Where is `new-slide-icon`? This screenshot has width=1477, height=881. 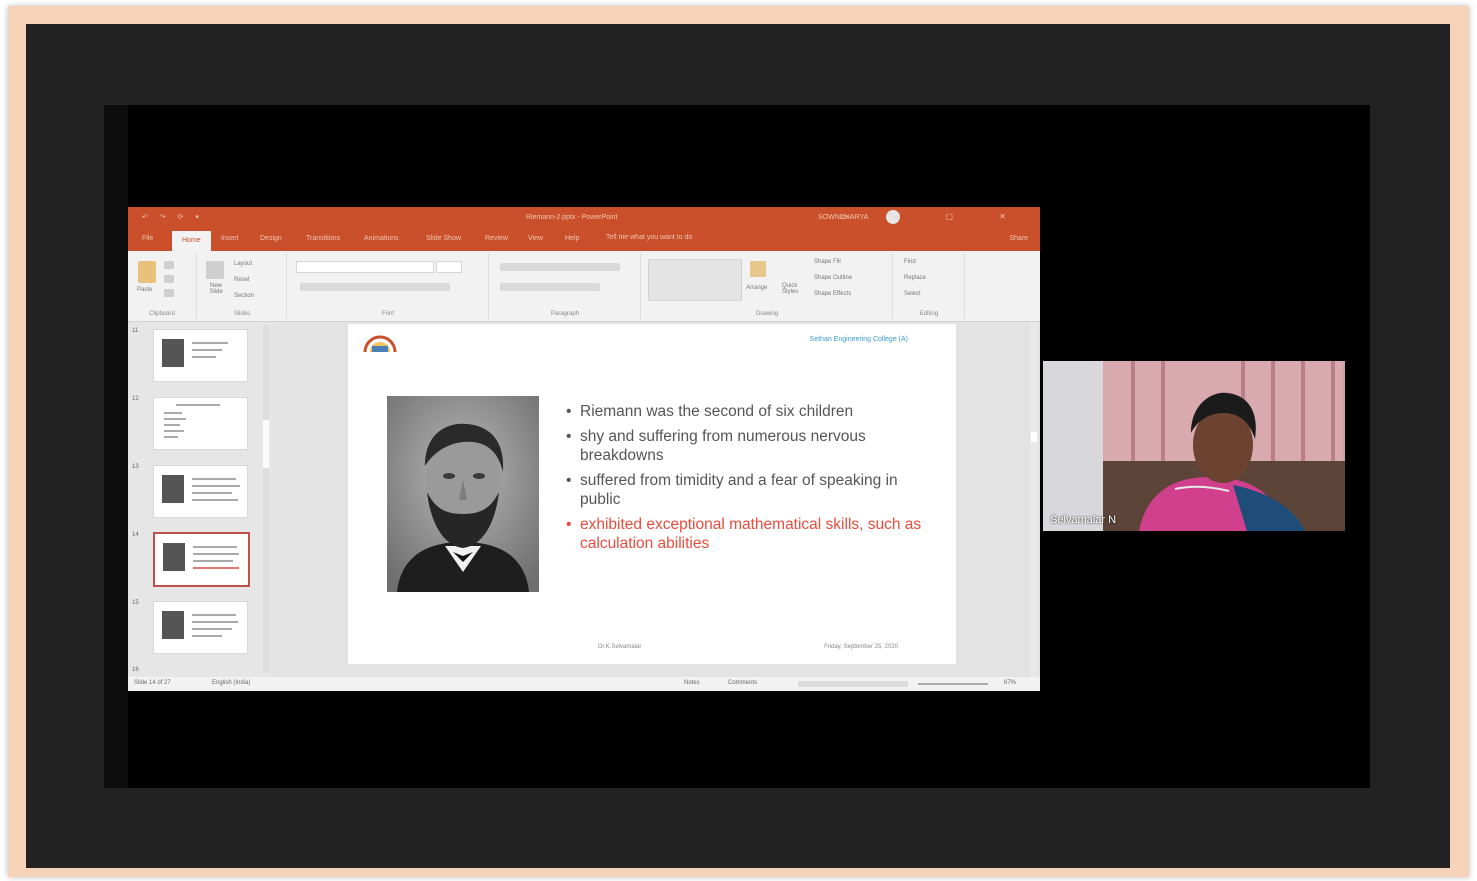 new-slide-icon is located at coordinates (215, 270).